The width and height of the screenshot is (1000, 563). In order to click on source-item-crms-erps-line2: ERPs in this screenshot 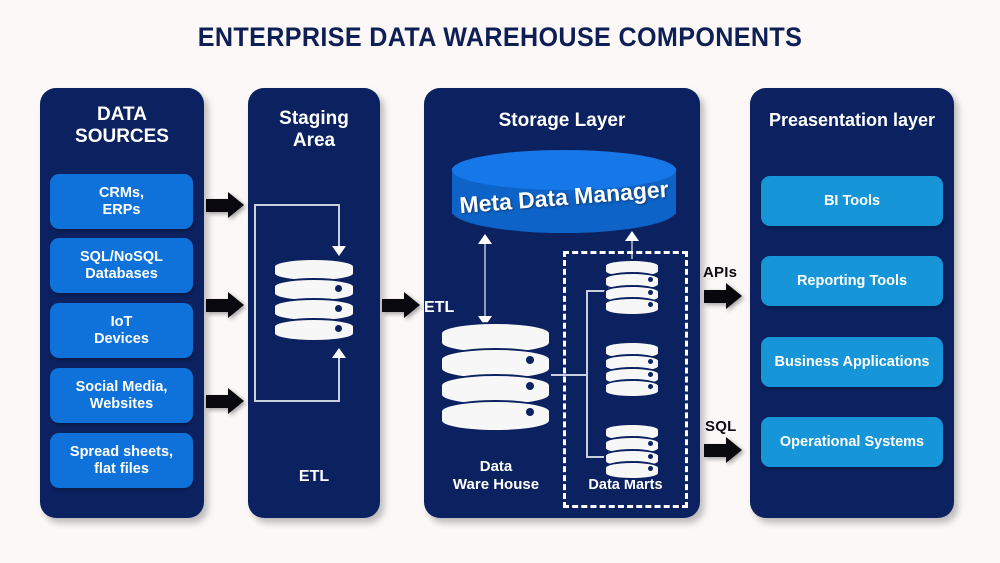, I will do `click(121, 209)`.